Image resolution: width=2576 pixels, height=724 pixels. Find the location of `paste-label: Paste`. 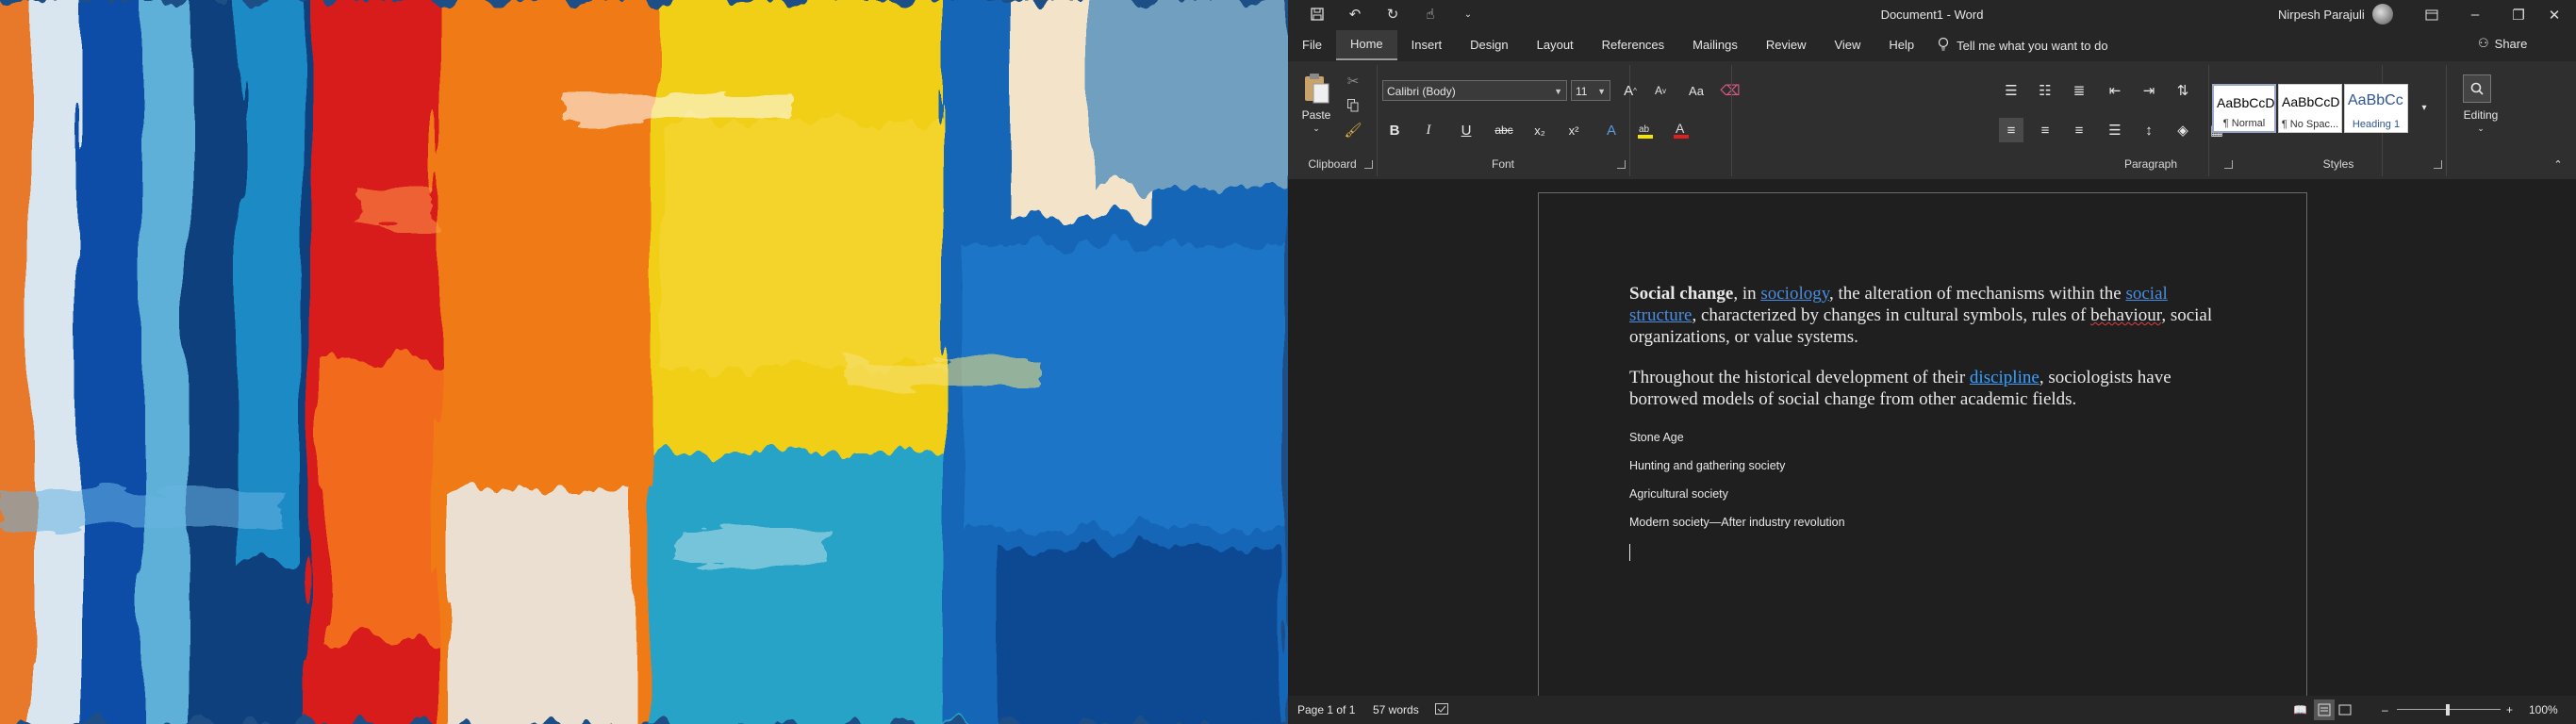

paste-label: Paste is located at coordinates (1316, 115).